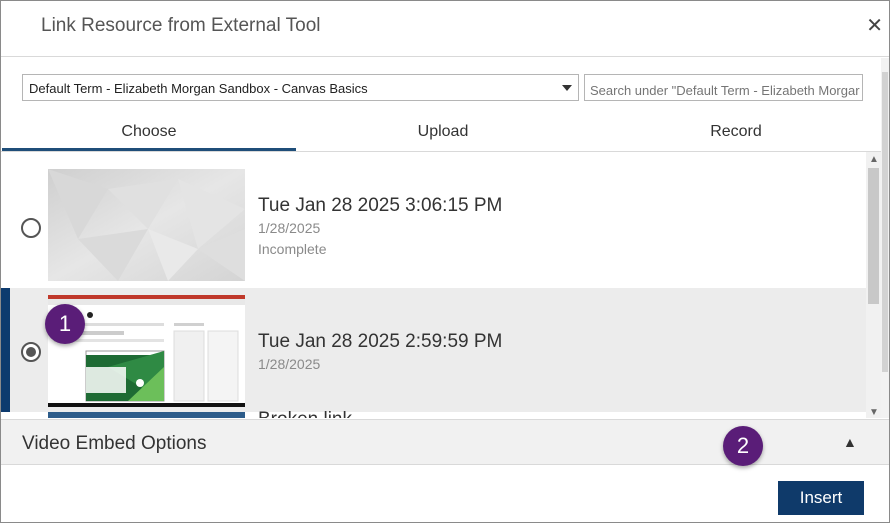 The height and width of the screenshot is (523, 890). I want to click on dialog-scrollbar, so click(885, 238).